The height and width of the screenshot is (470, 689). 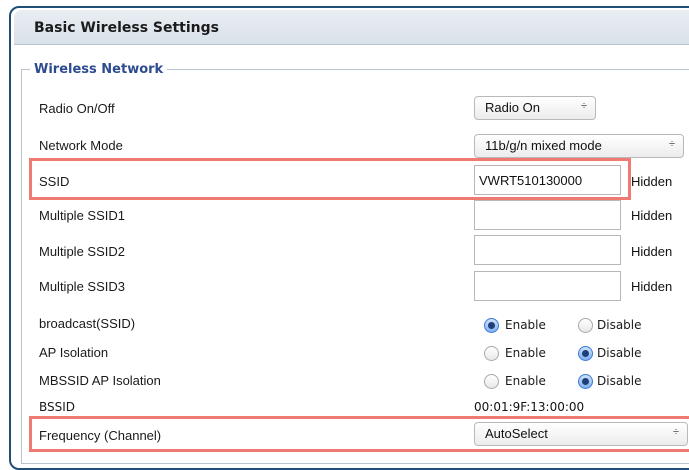 I want to click on radio-onoff-label: Radio On/Off, so click(x=77, y=108).